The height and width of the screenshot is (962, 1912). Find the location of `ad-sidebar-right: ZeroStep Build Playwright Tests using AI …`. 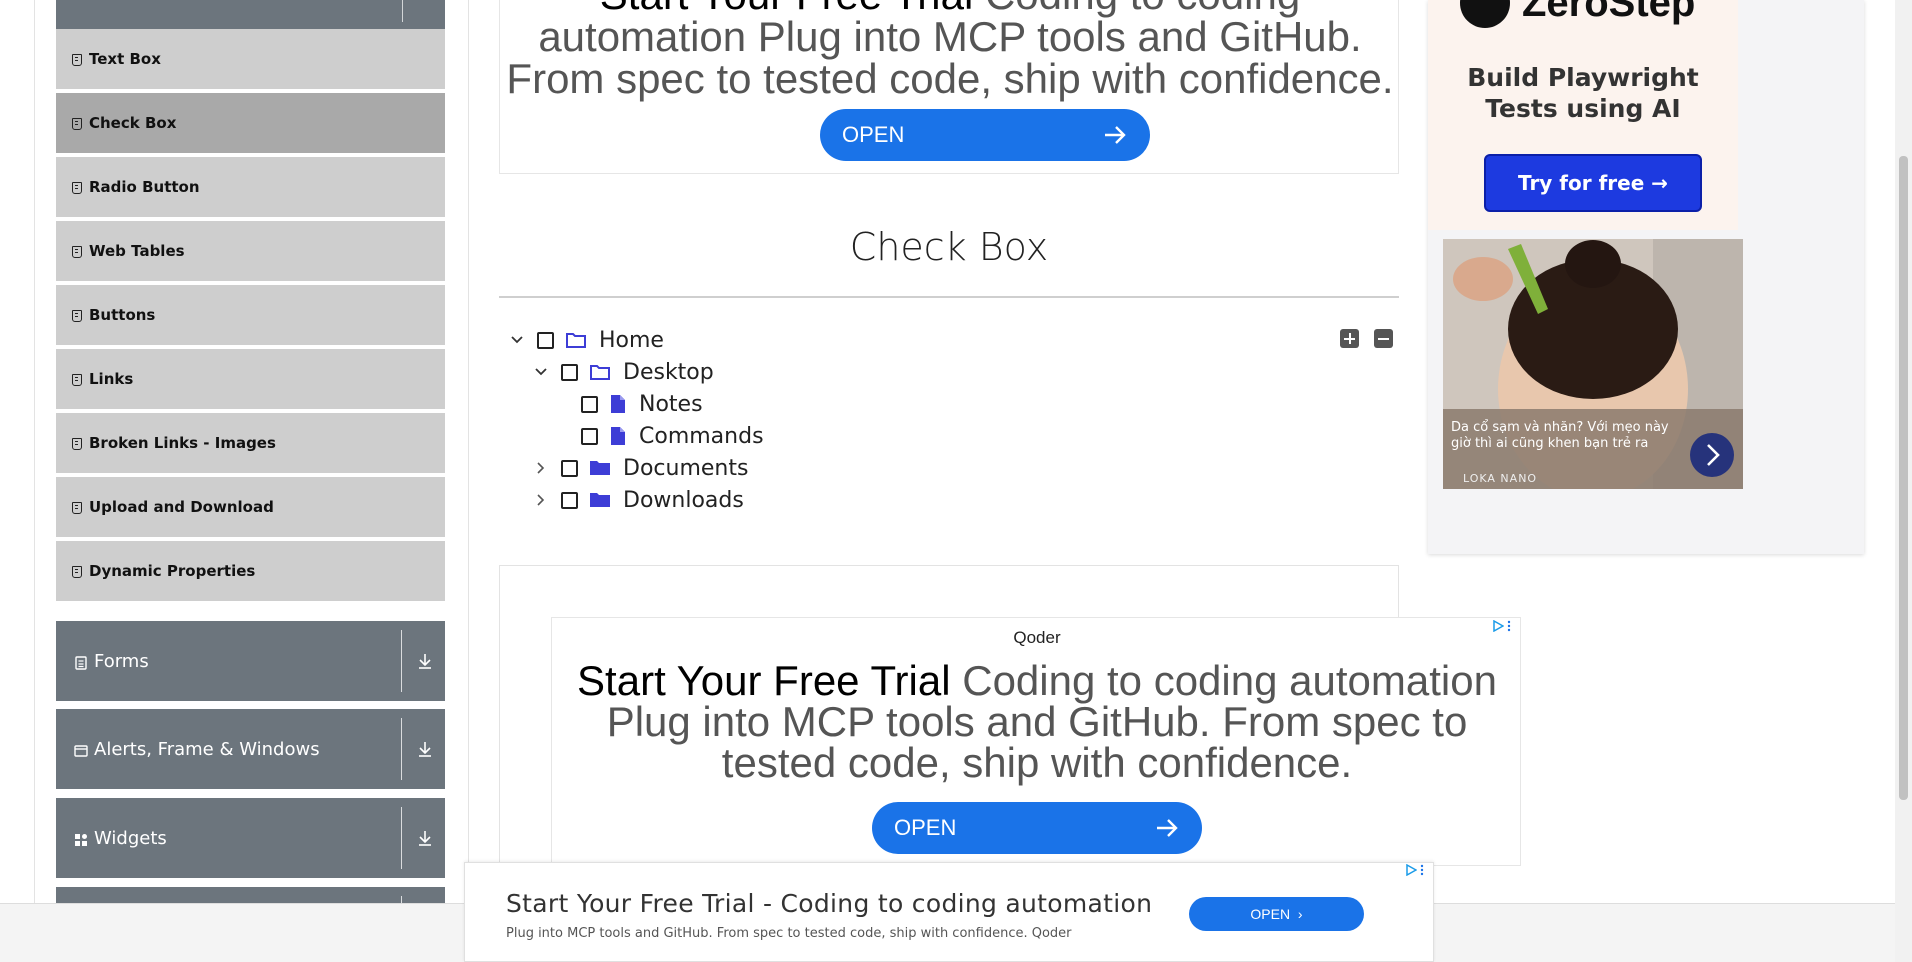

ad-sidebar-right: ZeroStep Build Playwright Tests using AI … is located at coordinates (1646, 277).